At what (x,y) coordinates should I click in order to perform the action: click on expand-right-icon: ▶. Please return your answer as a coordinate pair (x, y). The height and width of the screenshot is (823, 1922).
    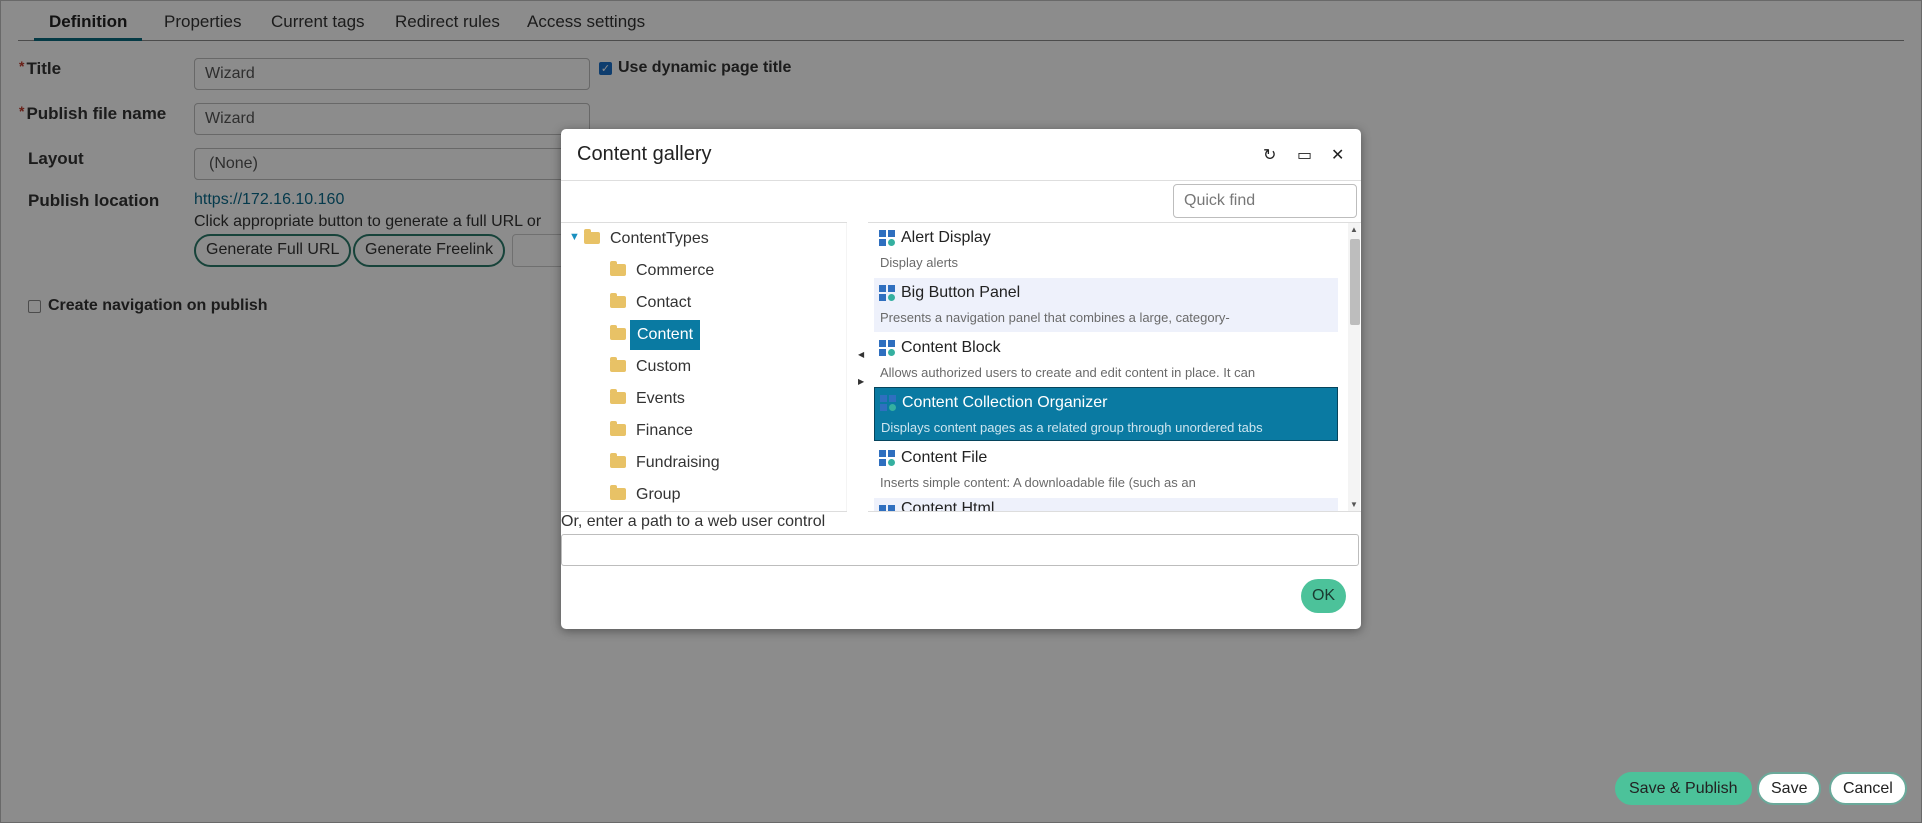
    Looking at the image, I should click on (861, 381).